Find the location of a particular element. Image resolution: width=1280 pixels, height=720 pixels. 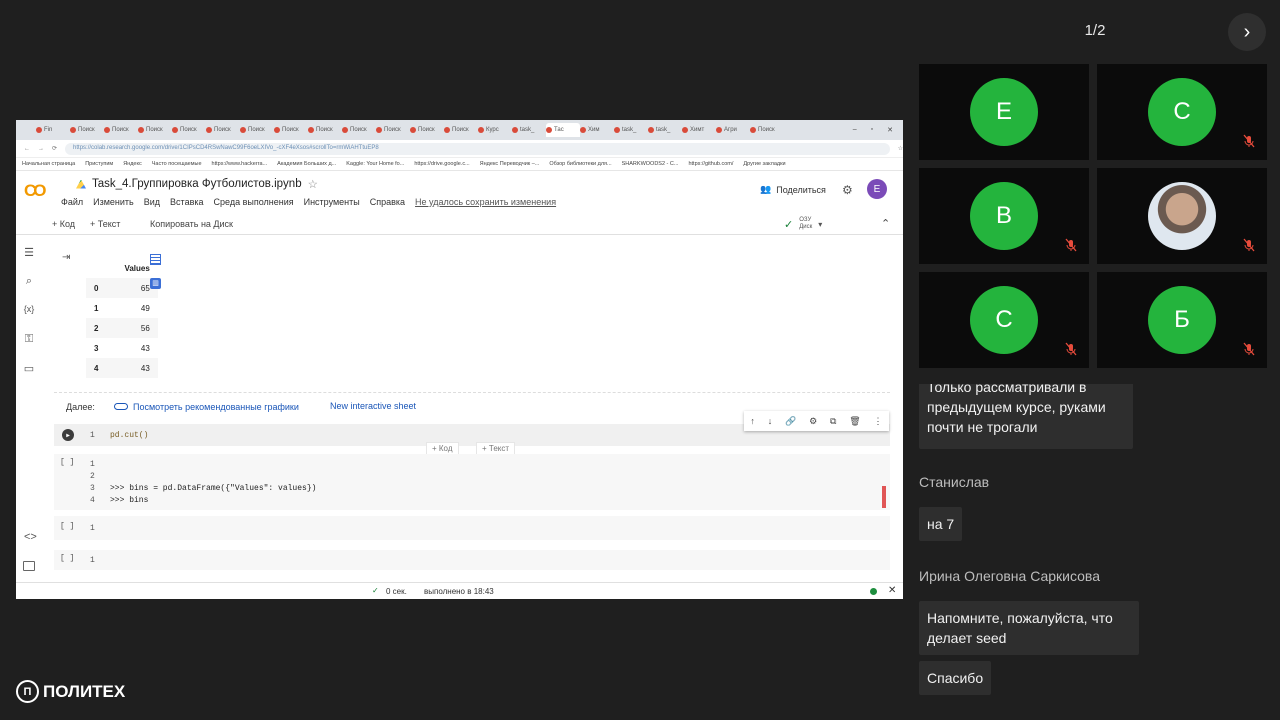

more-icon: ⋮ is located at coordinates (878, 421).